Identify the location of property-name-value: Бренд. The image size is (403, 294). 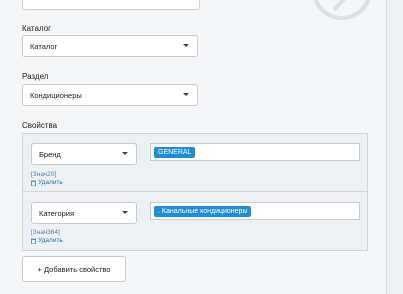
(50, 154).